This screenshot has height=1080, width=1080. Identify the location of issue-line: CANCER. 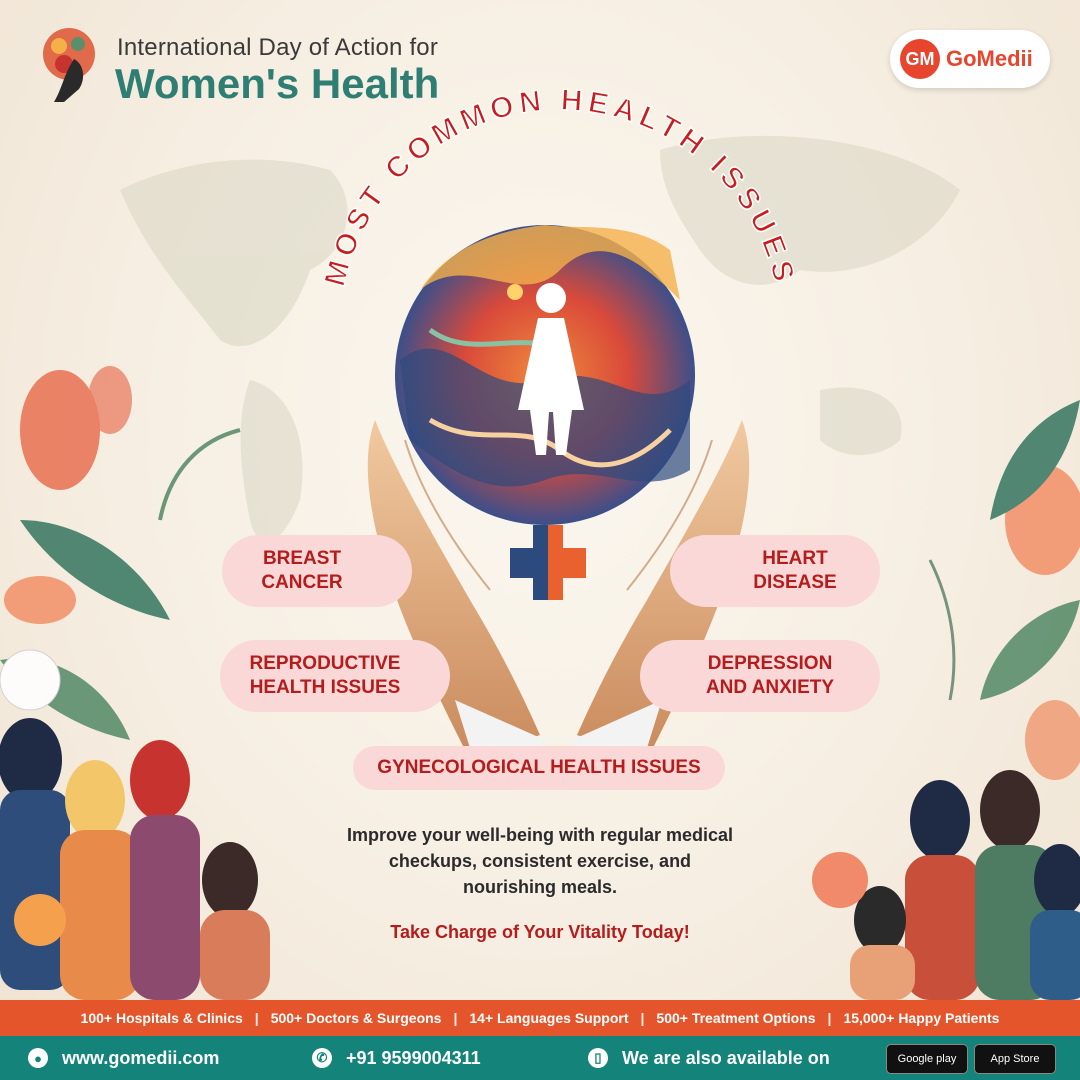
(302, 582).